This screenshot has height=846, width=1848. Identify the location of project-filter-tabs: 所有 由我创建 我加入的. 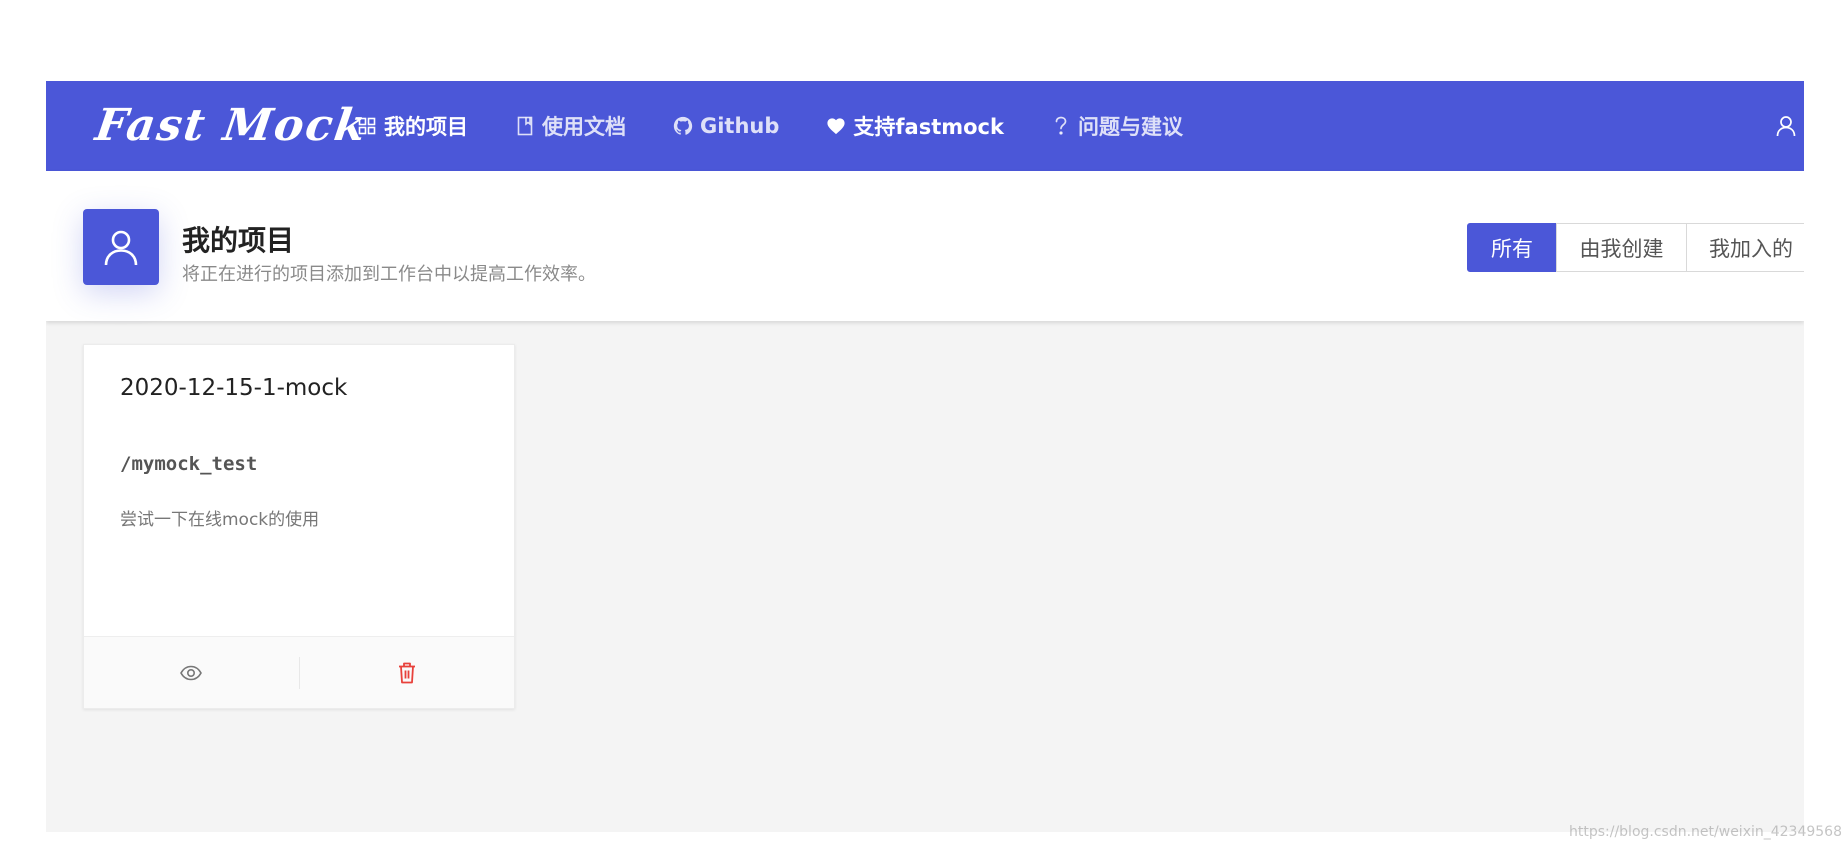
(1635, 247).